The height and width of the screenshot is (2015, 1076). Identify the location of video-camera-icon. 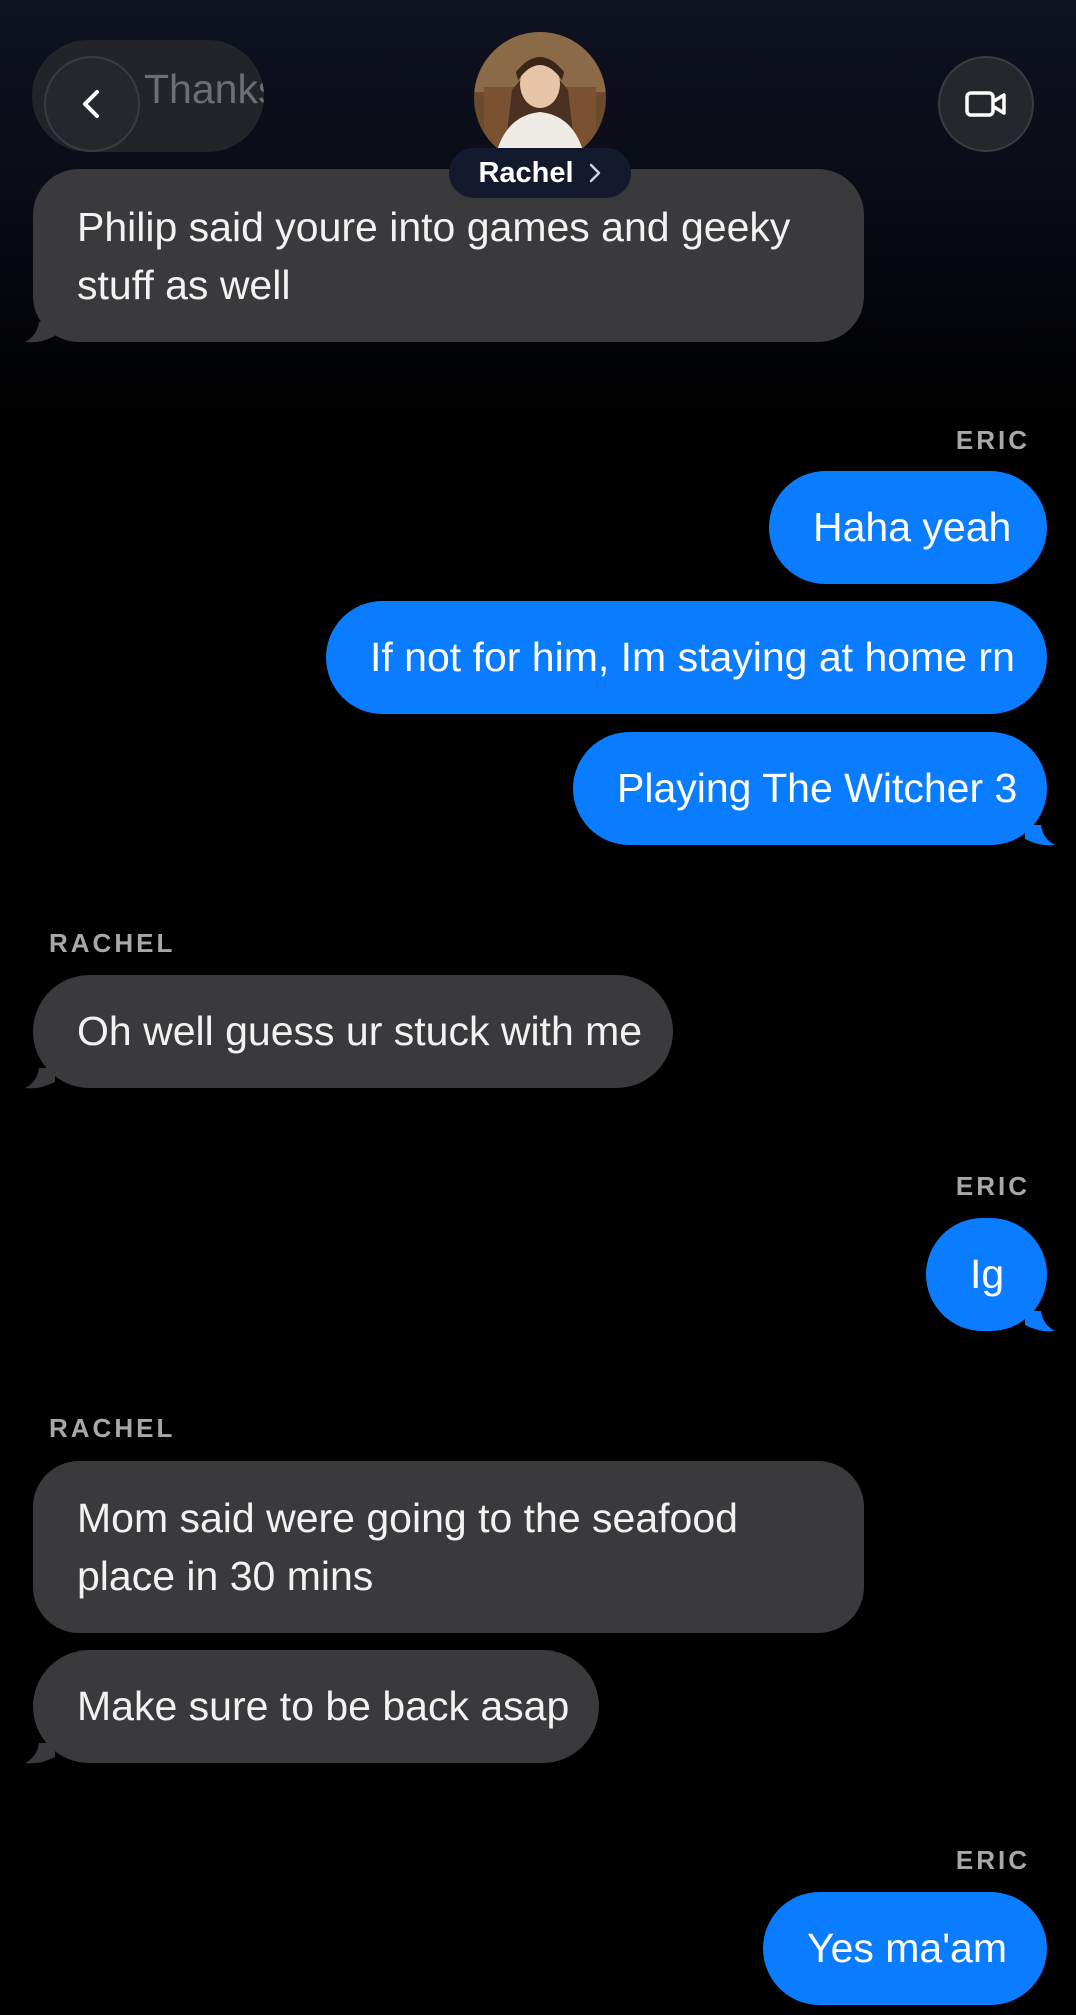
(985, 104).